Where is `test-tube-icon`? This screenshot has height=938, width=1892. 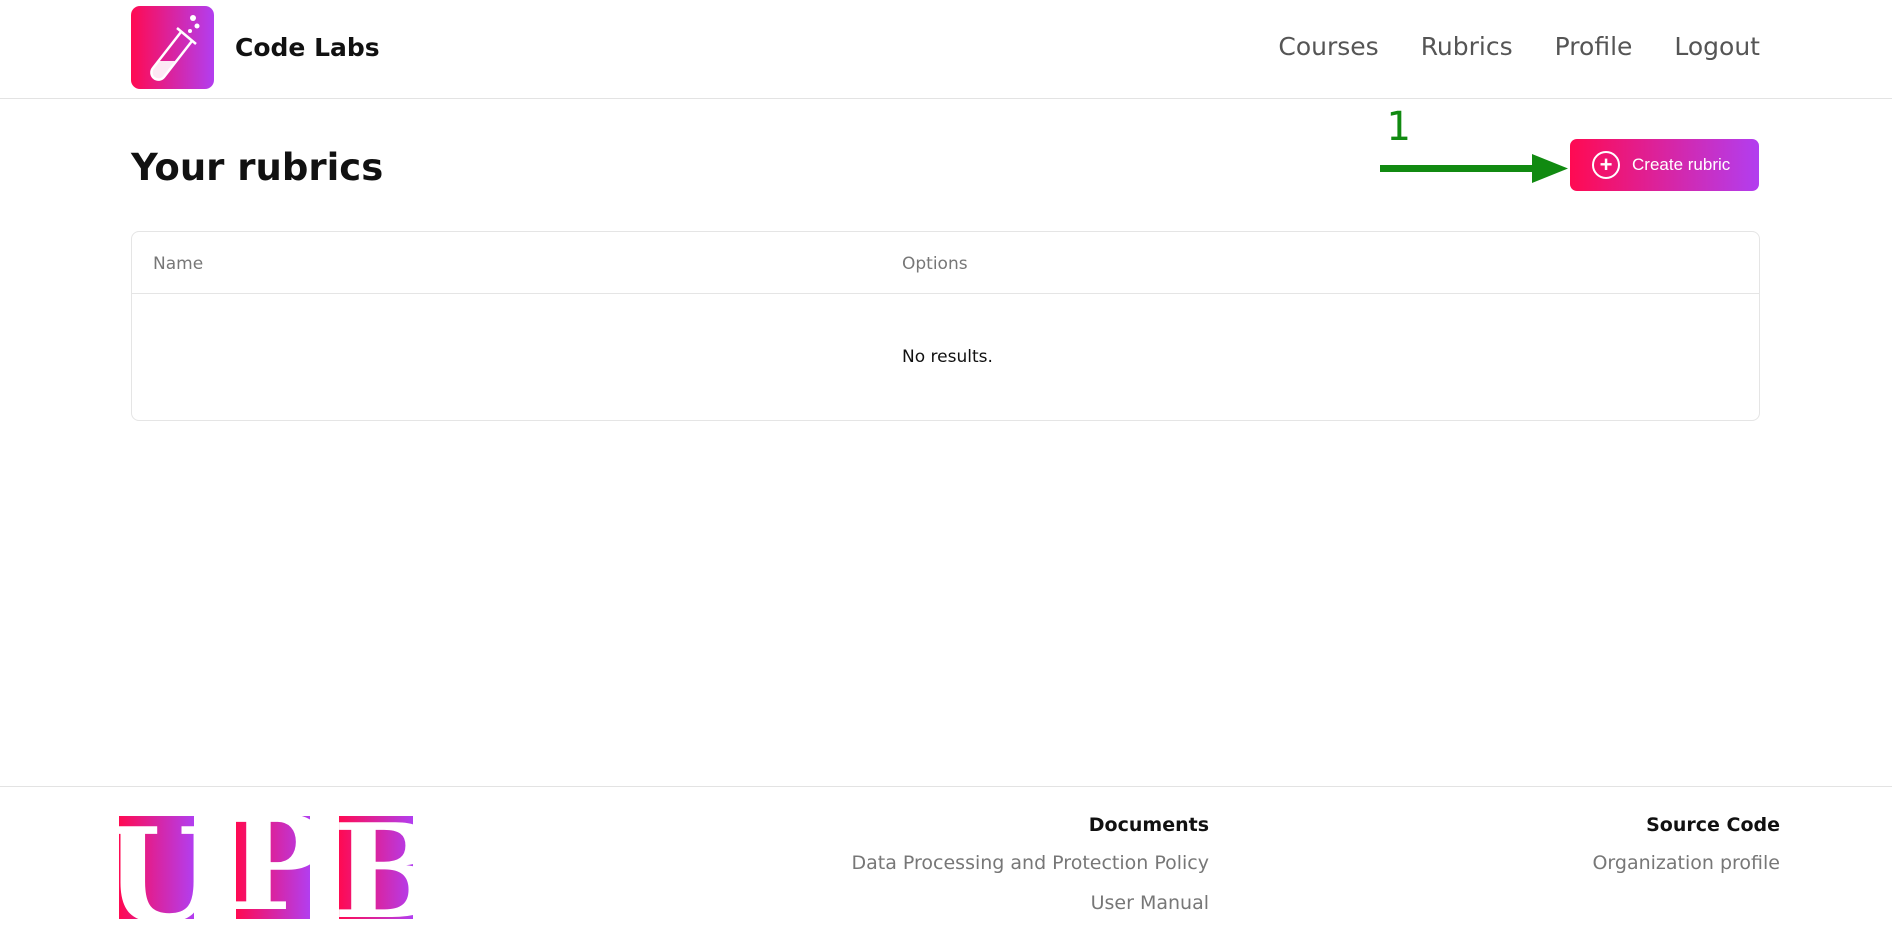
test-tube-icon is located at coordinates (175, 48).